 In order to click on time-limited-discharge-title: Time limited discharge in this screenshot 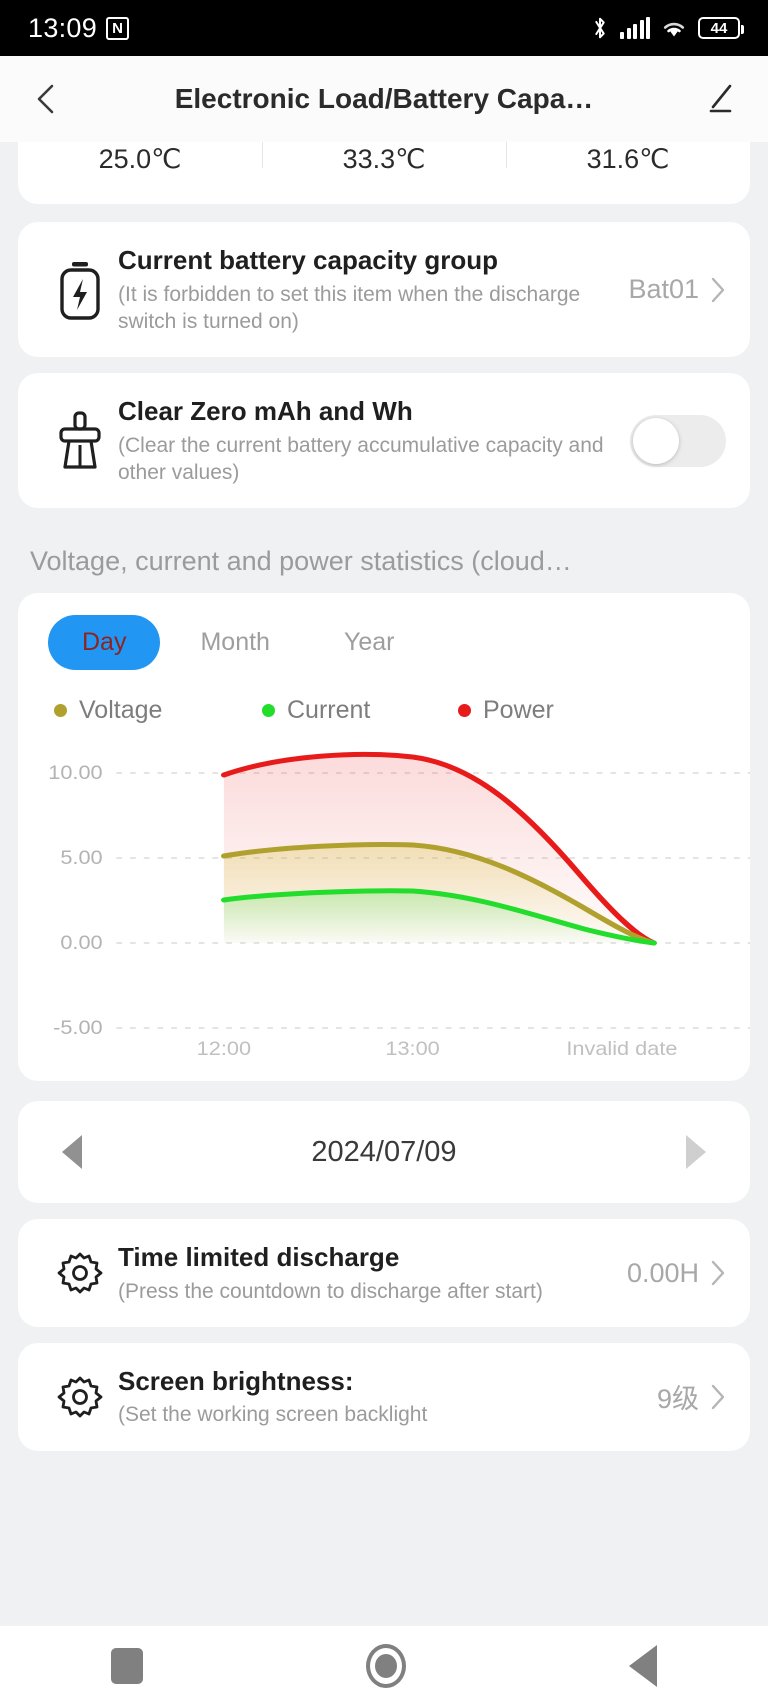, I will do `click(259, 1257)`.